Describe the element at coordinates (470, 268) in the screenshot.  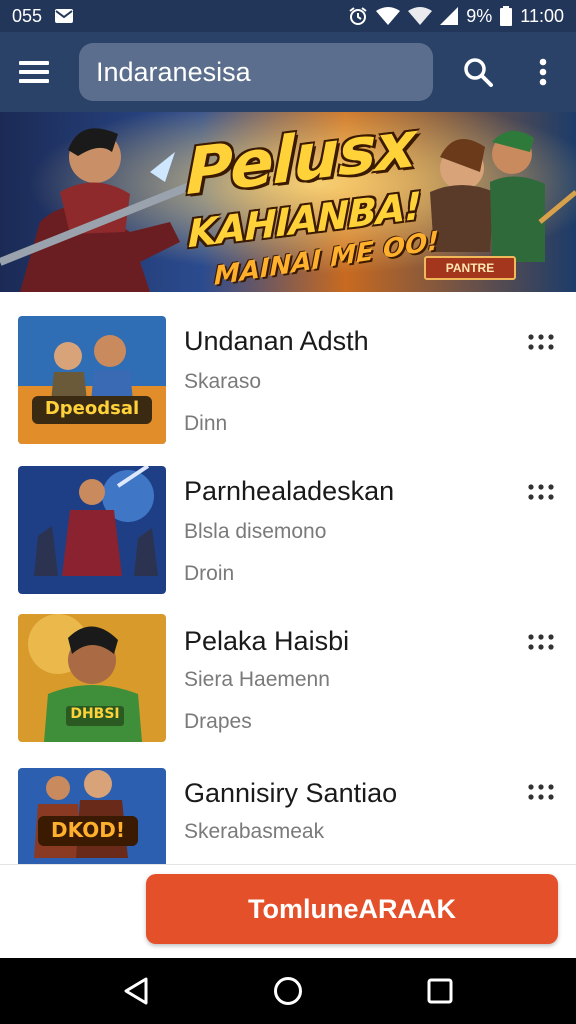
I see `banner-badge: PANTRE` at that location.